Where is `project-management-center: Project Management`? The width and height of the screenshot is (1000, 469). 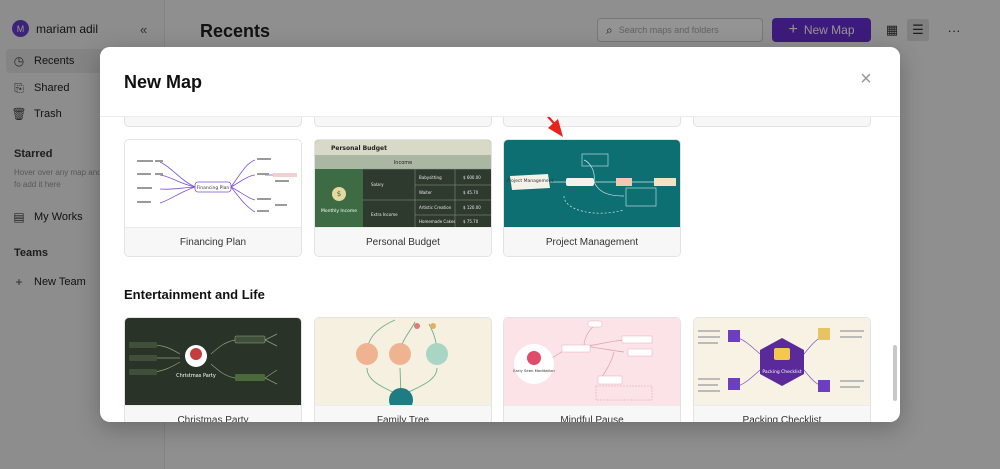 project-management-center: Project Management is located at coordinates (530, 181).